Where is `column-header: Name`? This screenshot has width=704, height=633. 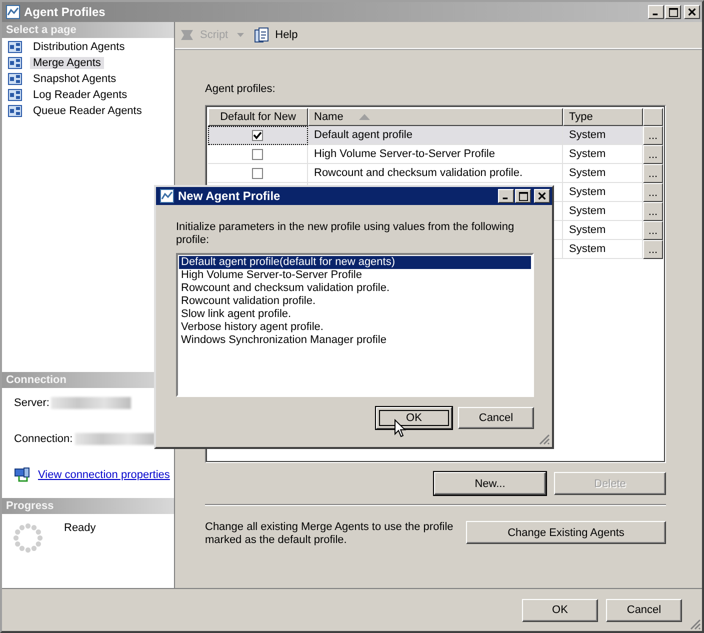
column-header: Name is located at coordinates (435, 117).